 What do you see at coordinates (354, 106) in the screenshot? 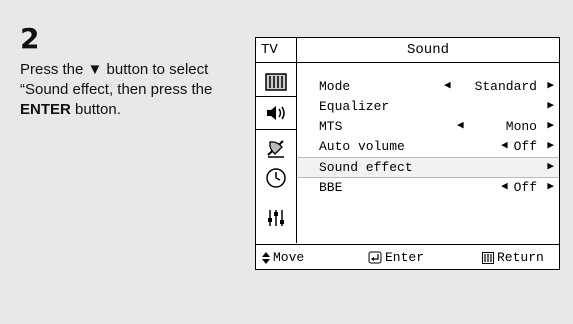
I see `row-label: Equalizer` at bounding box center [354, 106].